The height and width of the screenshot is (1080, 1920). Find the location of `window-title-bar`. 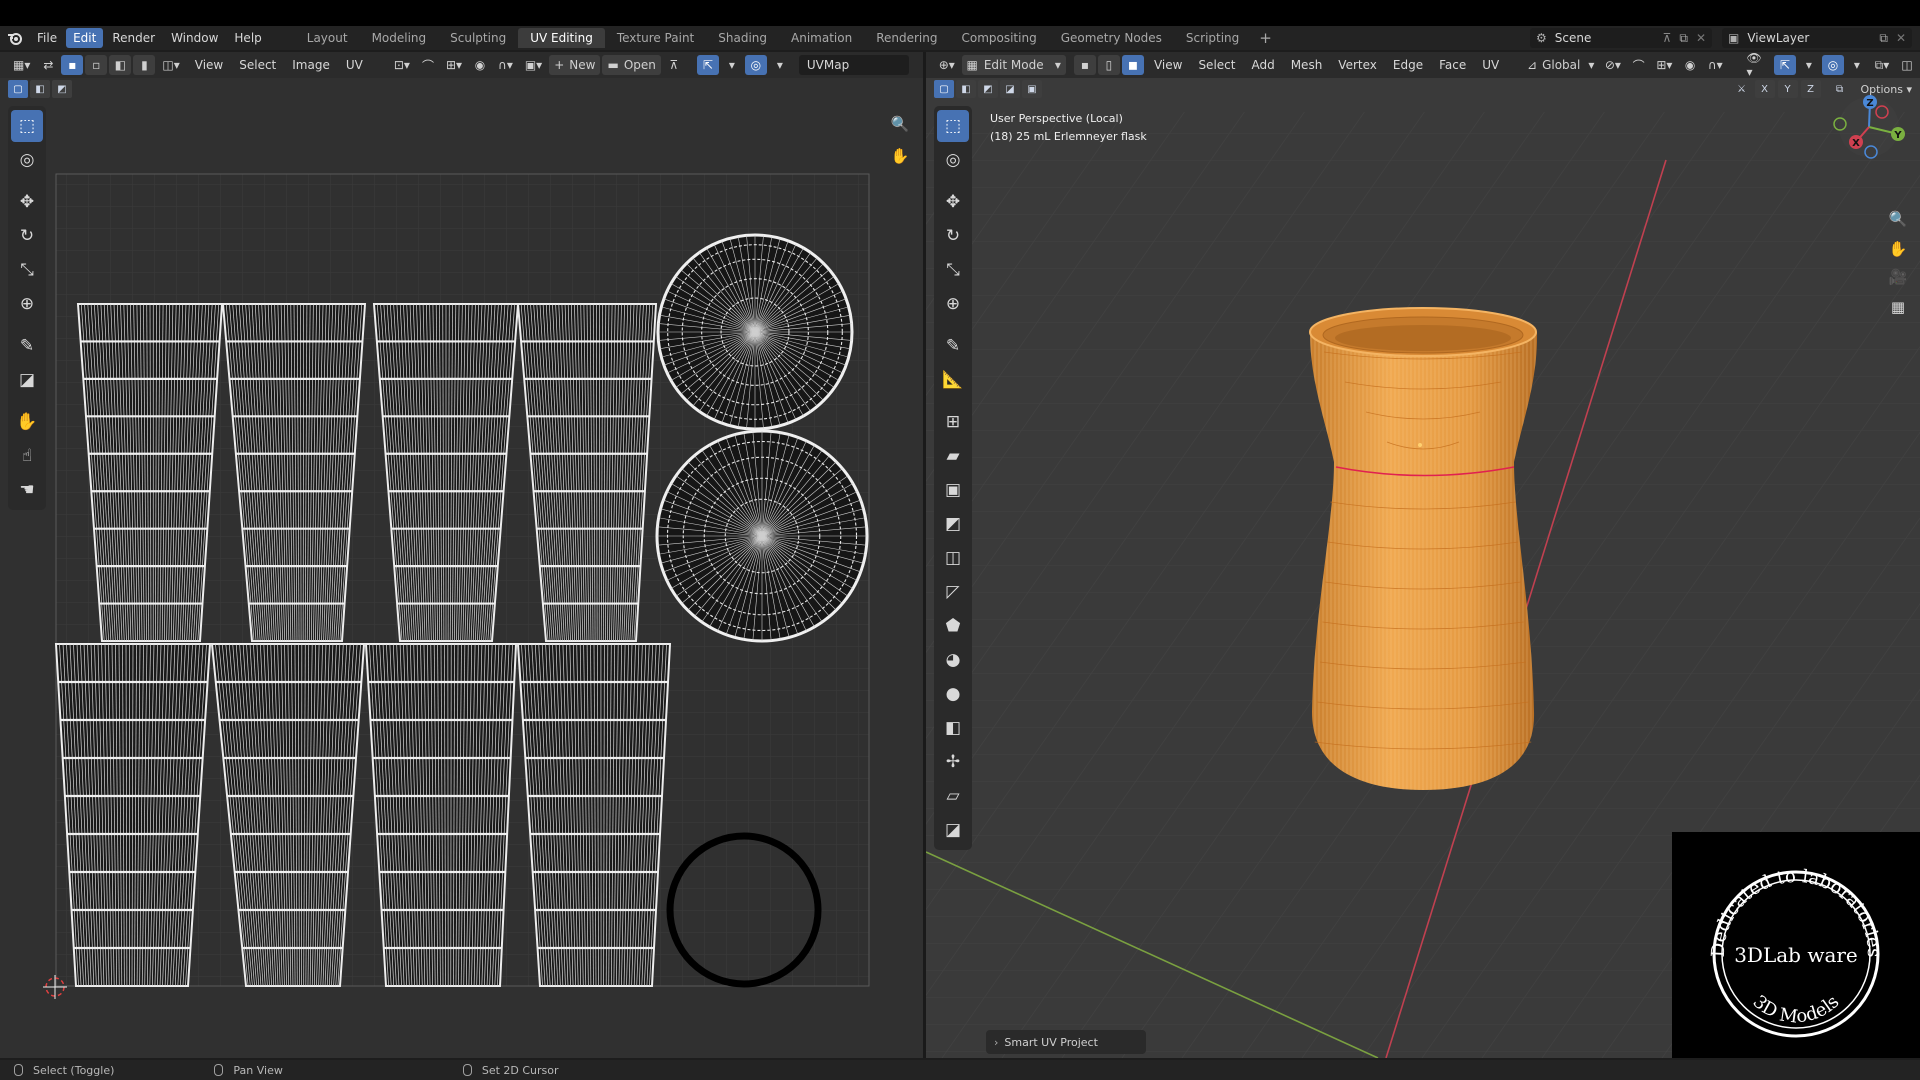

window-title-bar is located at coordinates (960, 13).